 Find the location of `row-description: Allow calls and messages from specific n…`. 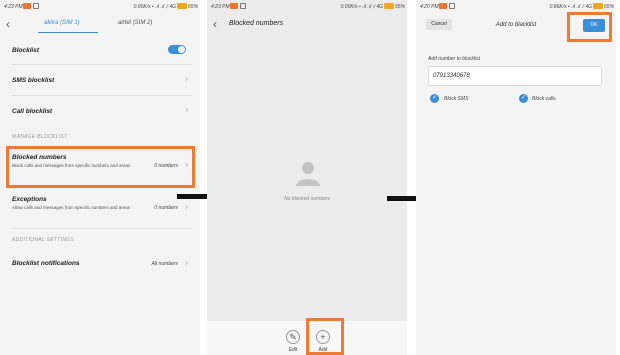

row-description: Allow calls and messages from specific n… is located at coordinates (71, 207).